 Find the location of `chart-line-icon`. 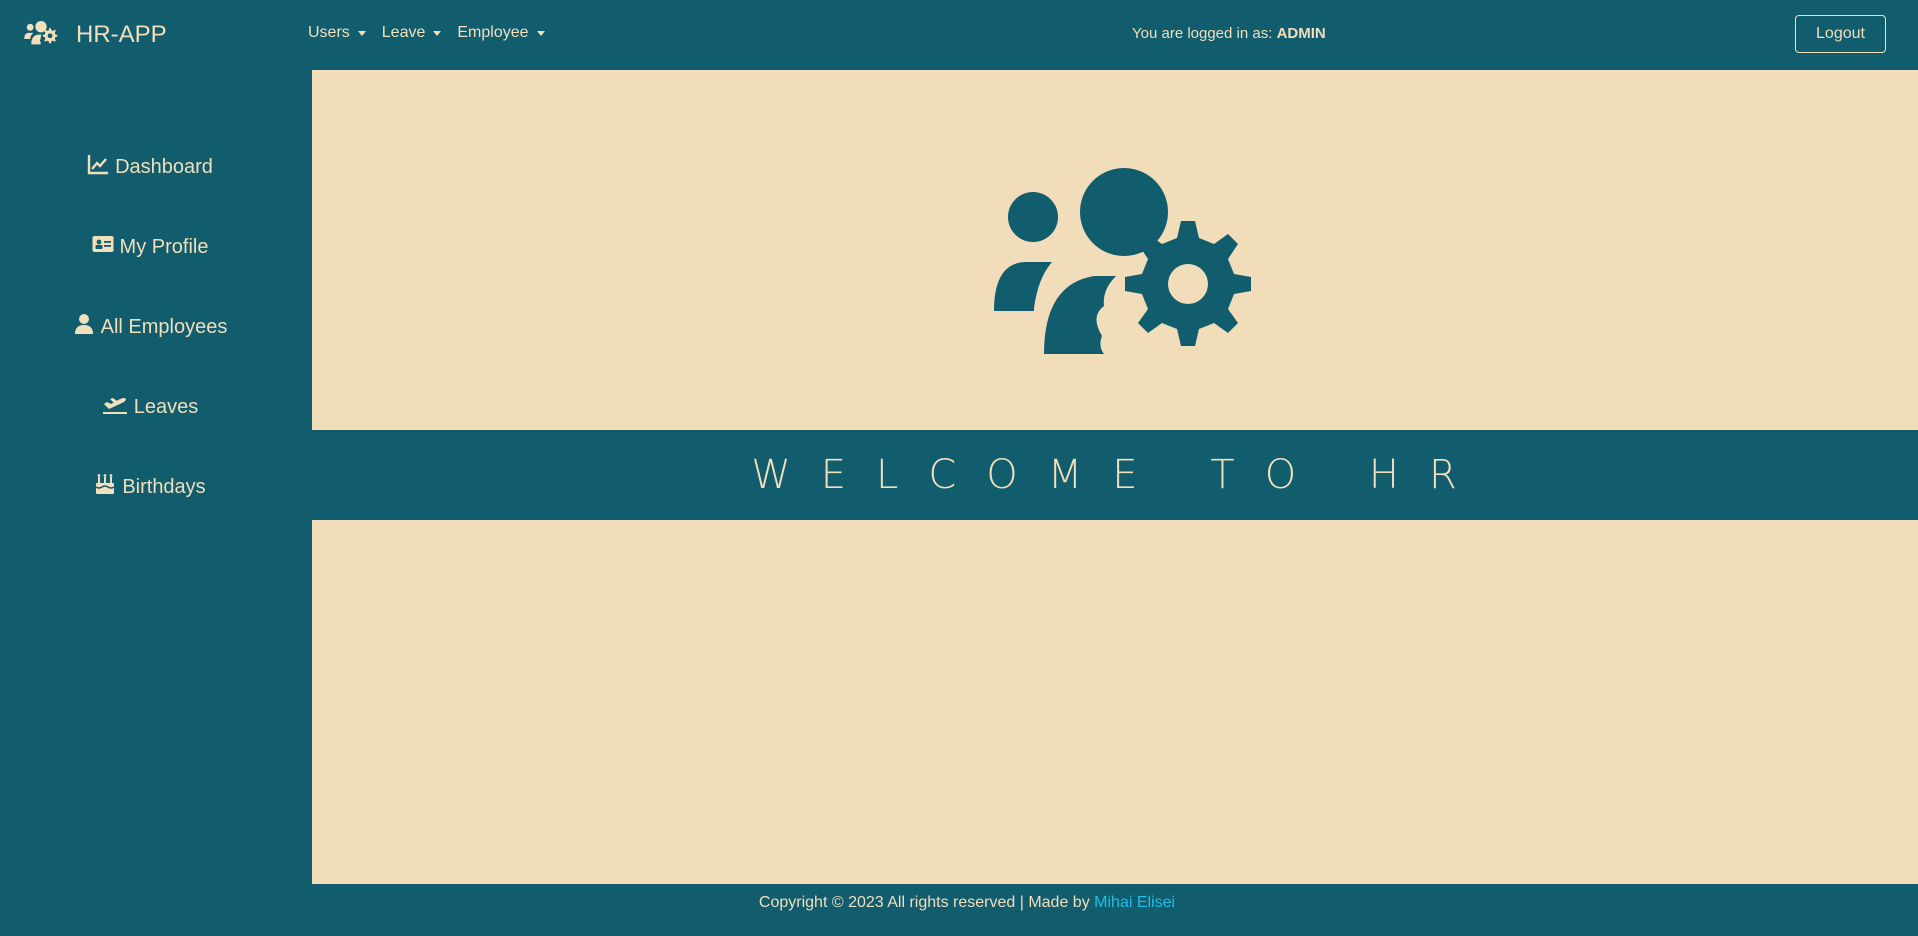

chart-line-icon is located at coordinates (98, 167).